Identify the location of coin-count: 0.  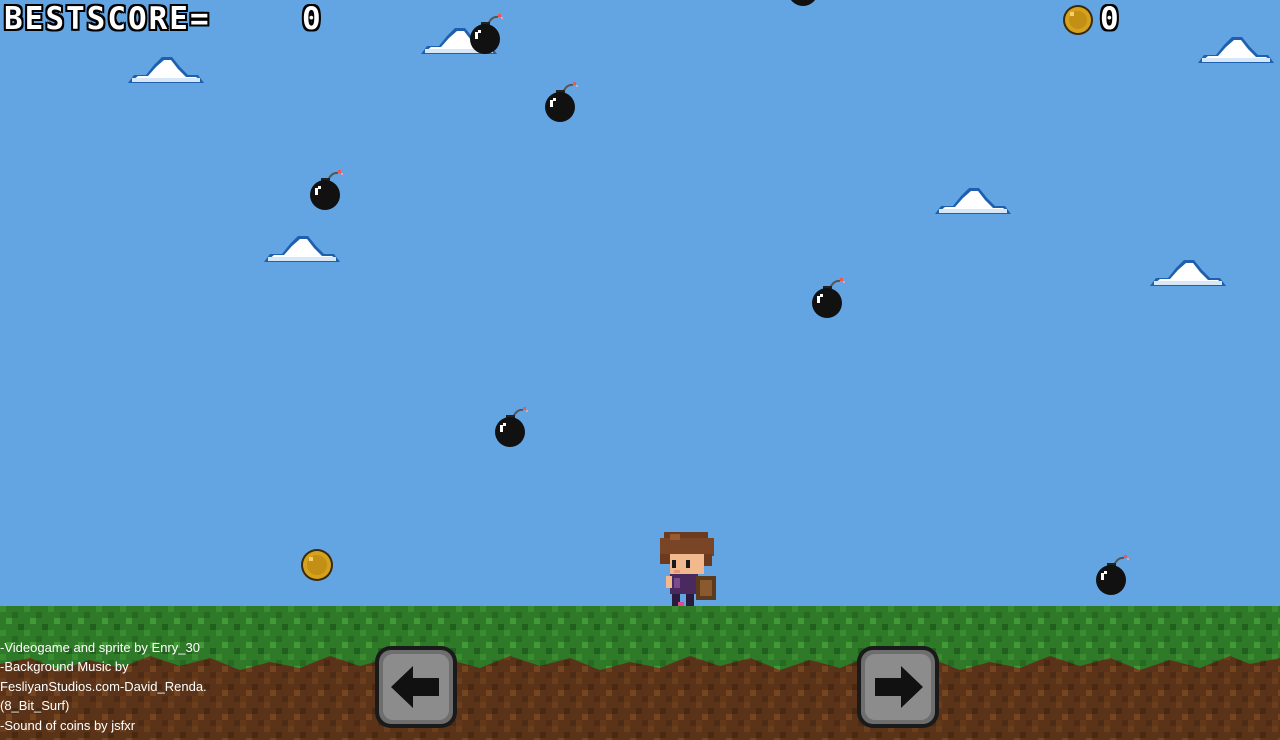
(1110, 19).